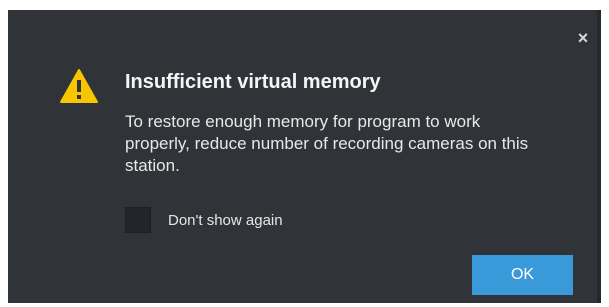 This screenshot has width=609, height=307. What do you see at coordinates (138, 220) in the screenshot?
I see `dont-show-again-checkbox` at bounding box center [138, 220].